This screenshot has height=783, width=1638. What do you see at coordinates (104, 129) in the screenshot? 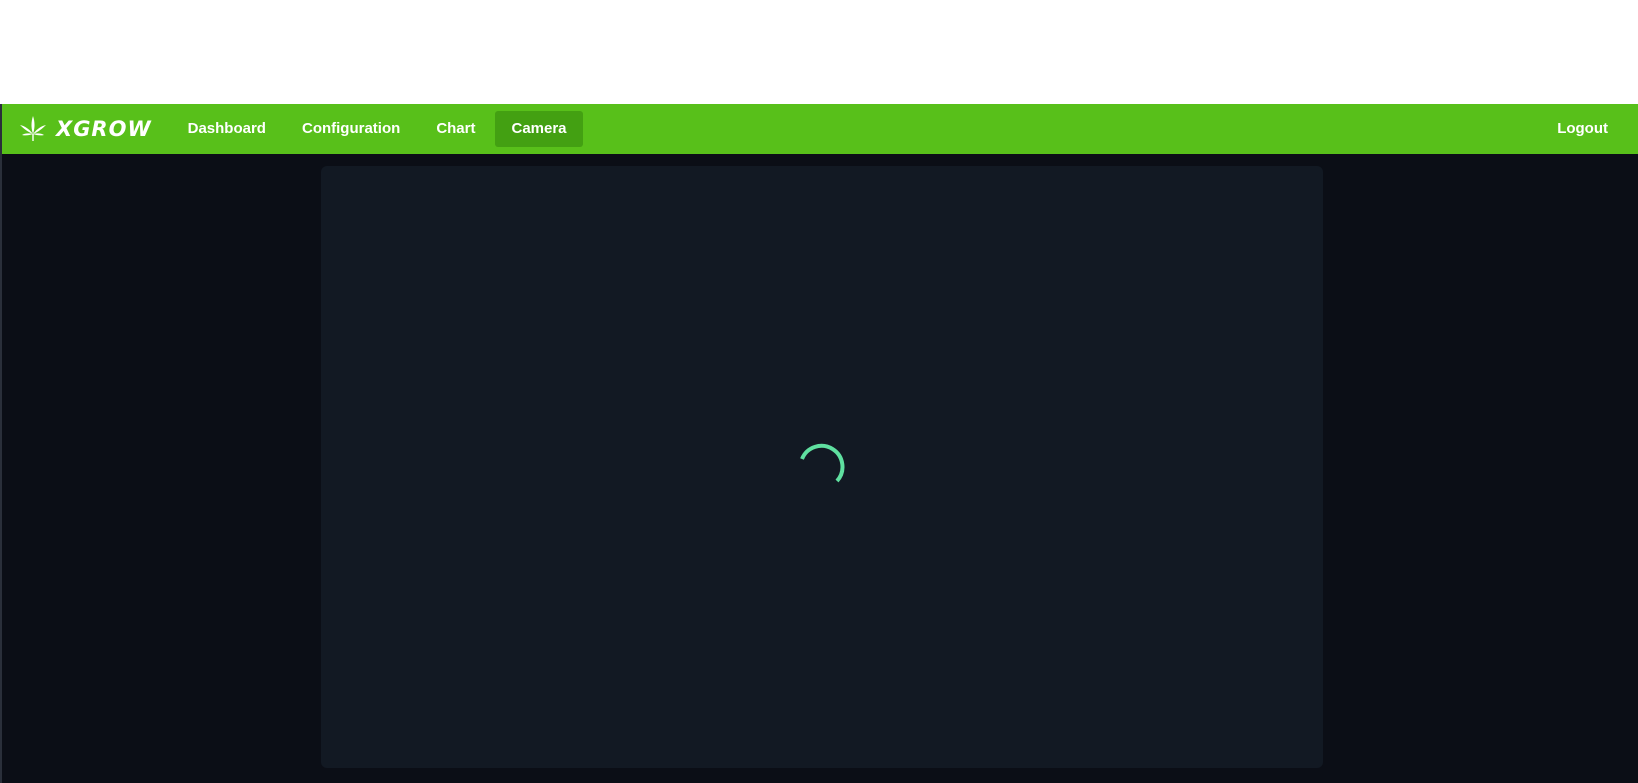
I see `brand-name: XGROW` at bounding box center [104, 129].